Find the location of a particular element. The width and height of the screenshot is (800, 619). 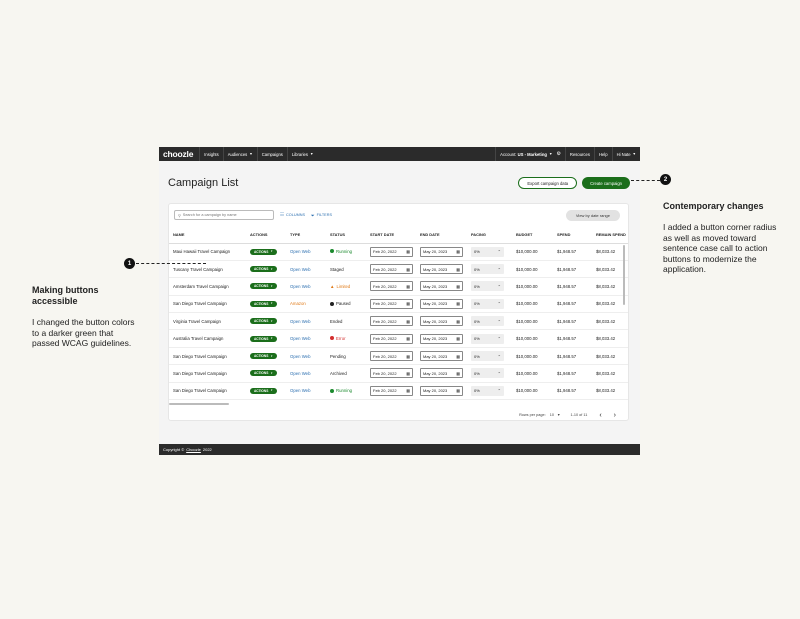

export-campaign-data-button: Export campaign data is located at coordinates (548, 183).